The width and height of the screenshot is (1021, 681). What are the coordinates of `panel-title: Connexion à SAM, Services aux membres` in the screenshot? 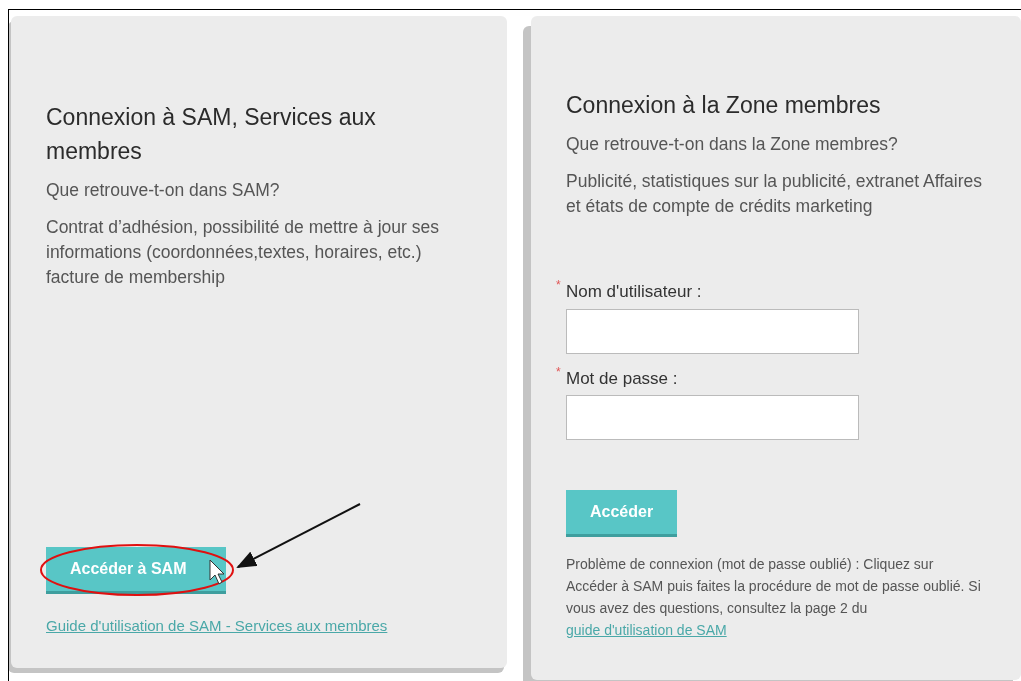 It's located at (211, 134).